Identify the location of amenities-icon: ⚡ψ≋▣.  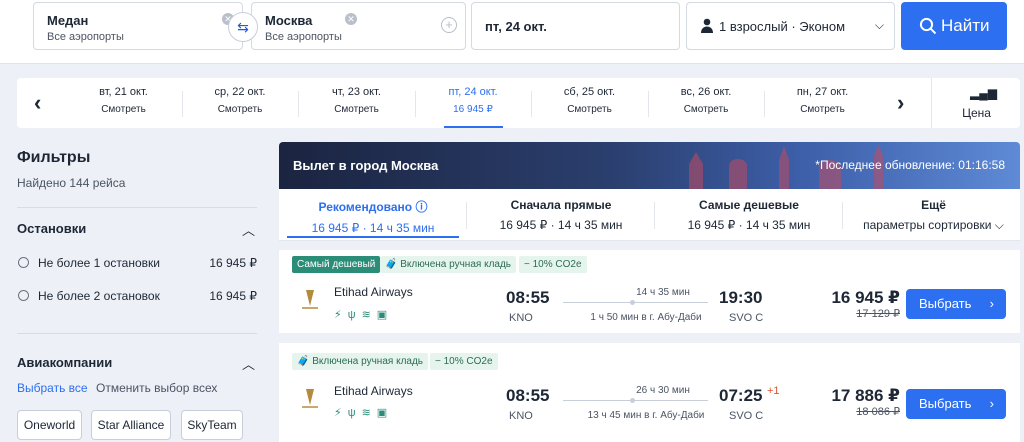
(364, 315).